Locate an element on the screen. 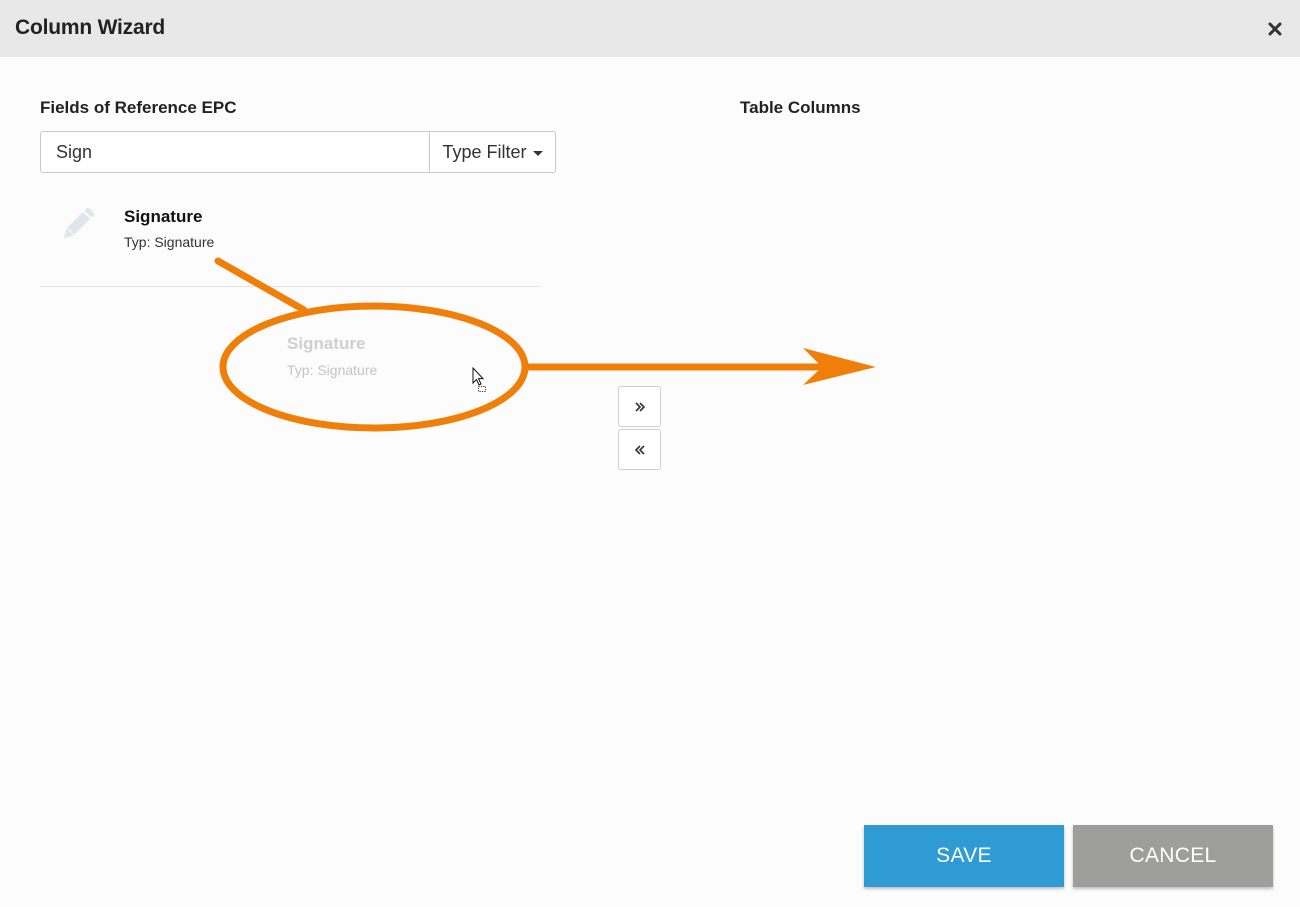 This screenshot has width=1300, height=907. double-chevron-right-icon is located at coordinates (639, 406).